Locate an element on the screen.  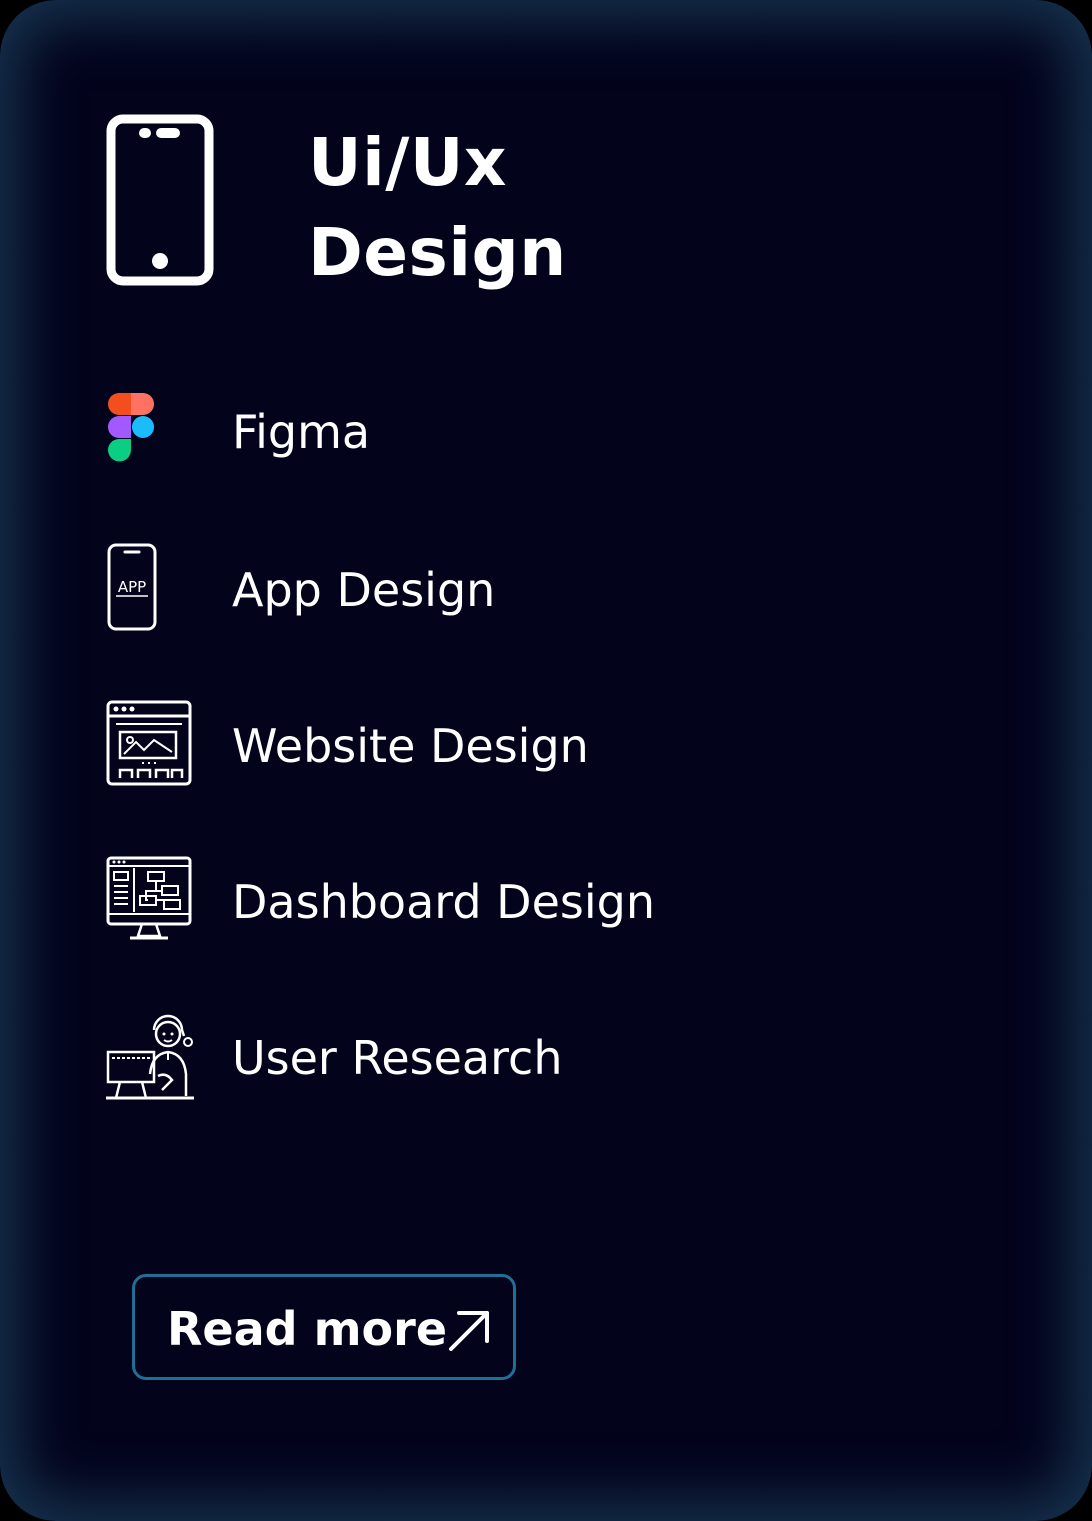
dashboard-monitor-icon is located at coordinates (149, 898).